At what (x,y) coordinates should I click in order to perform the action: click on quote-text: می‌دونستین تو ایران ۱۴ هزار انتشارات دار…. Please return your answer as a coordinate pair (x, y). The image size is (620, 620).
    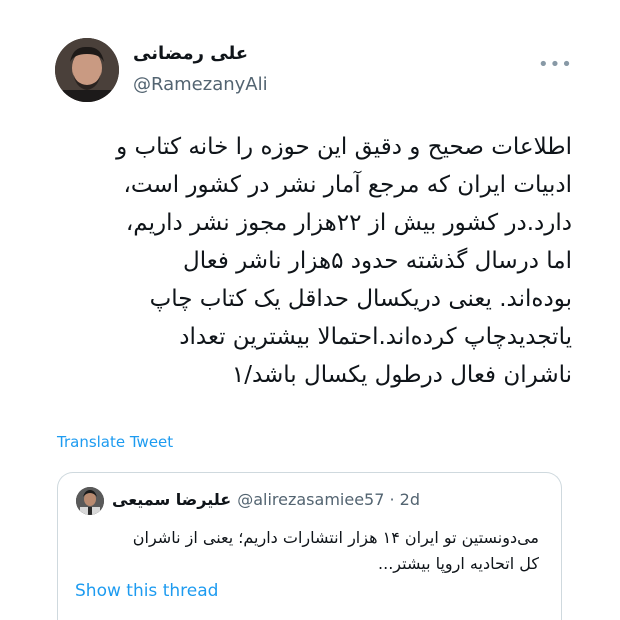
    Looking at the image, I should click on (304, 551).